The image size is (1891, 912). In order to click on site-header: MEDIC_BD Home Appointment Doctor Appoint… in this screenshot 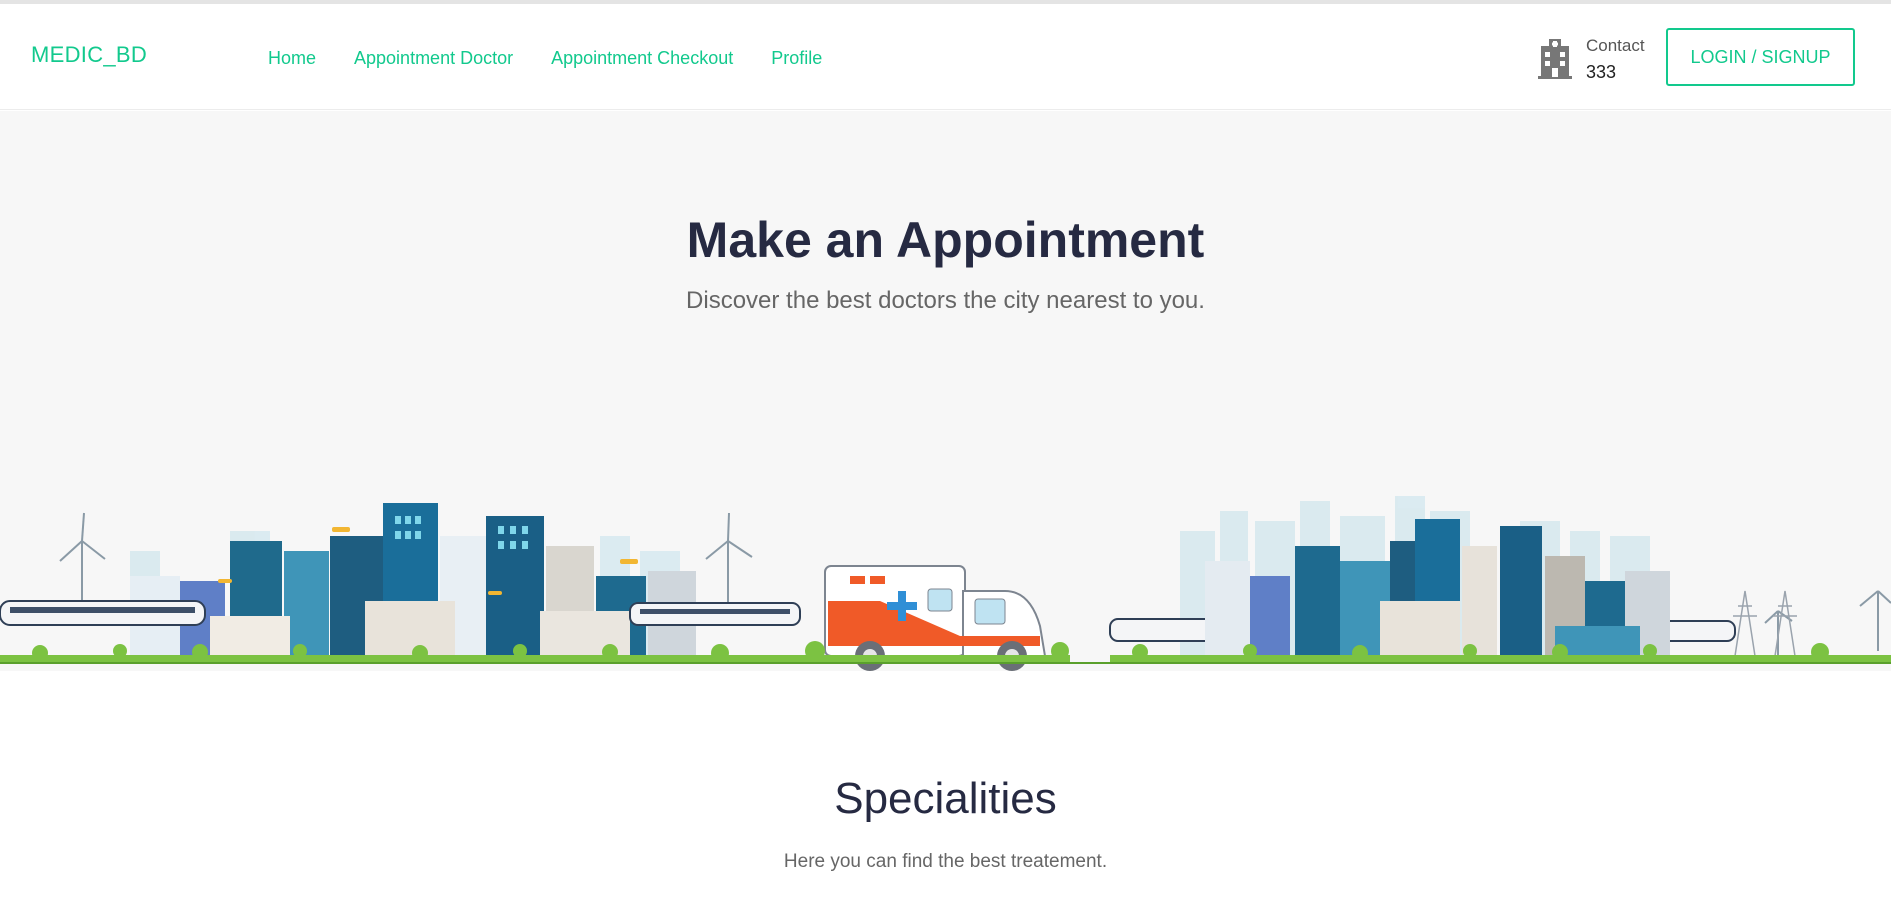, I will do `click(945, 57)`.